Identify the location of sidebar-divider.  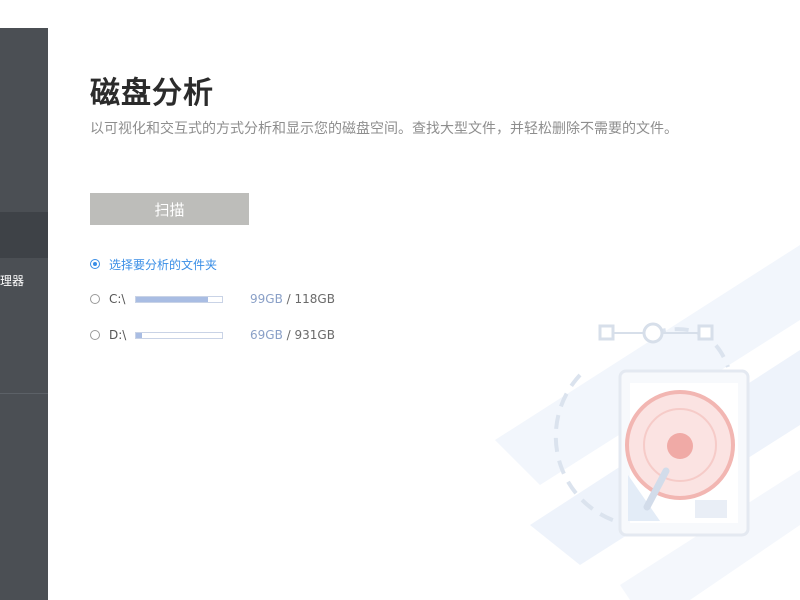
(24, 393).